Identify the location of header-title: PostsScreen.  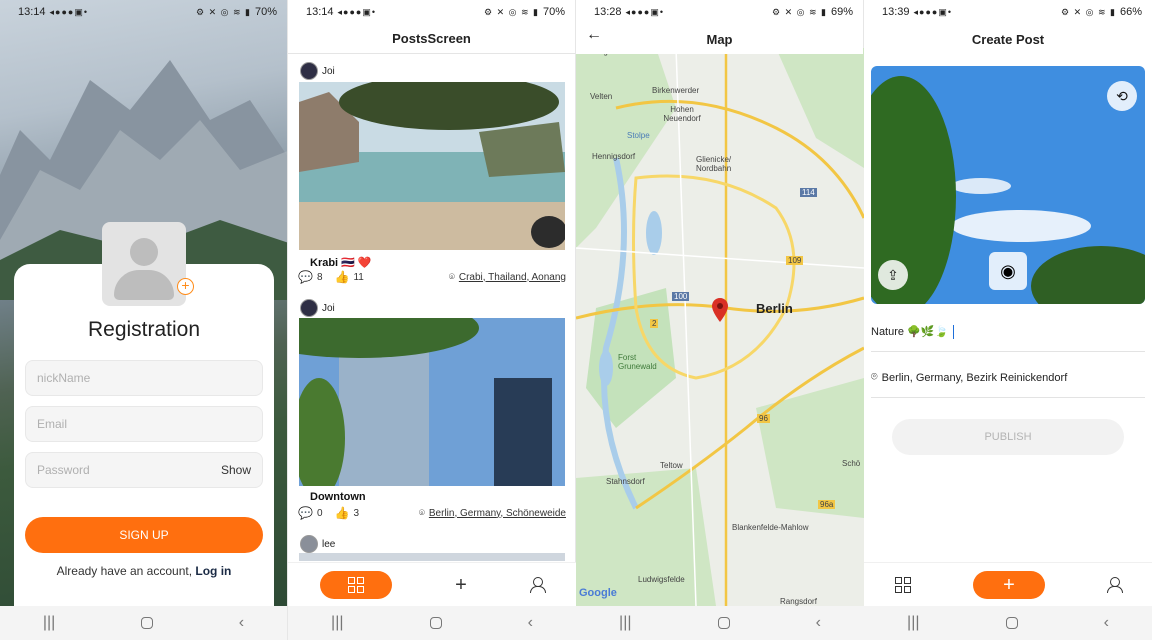
(431, 38).